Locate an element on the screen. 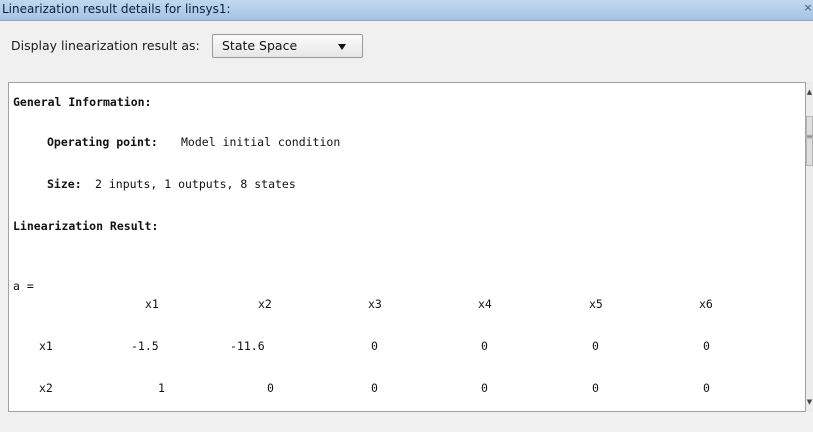 The width and height of the screenshot is (813, 432). matrix-column-header: x5 is located at coordinates (596, 304).